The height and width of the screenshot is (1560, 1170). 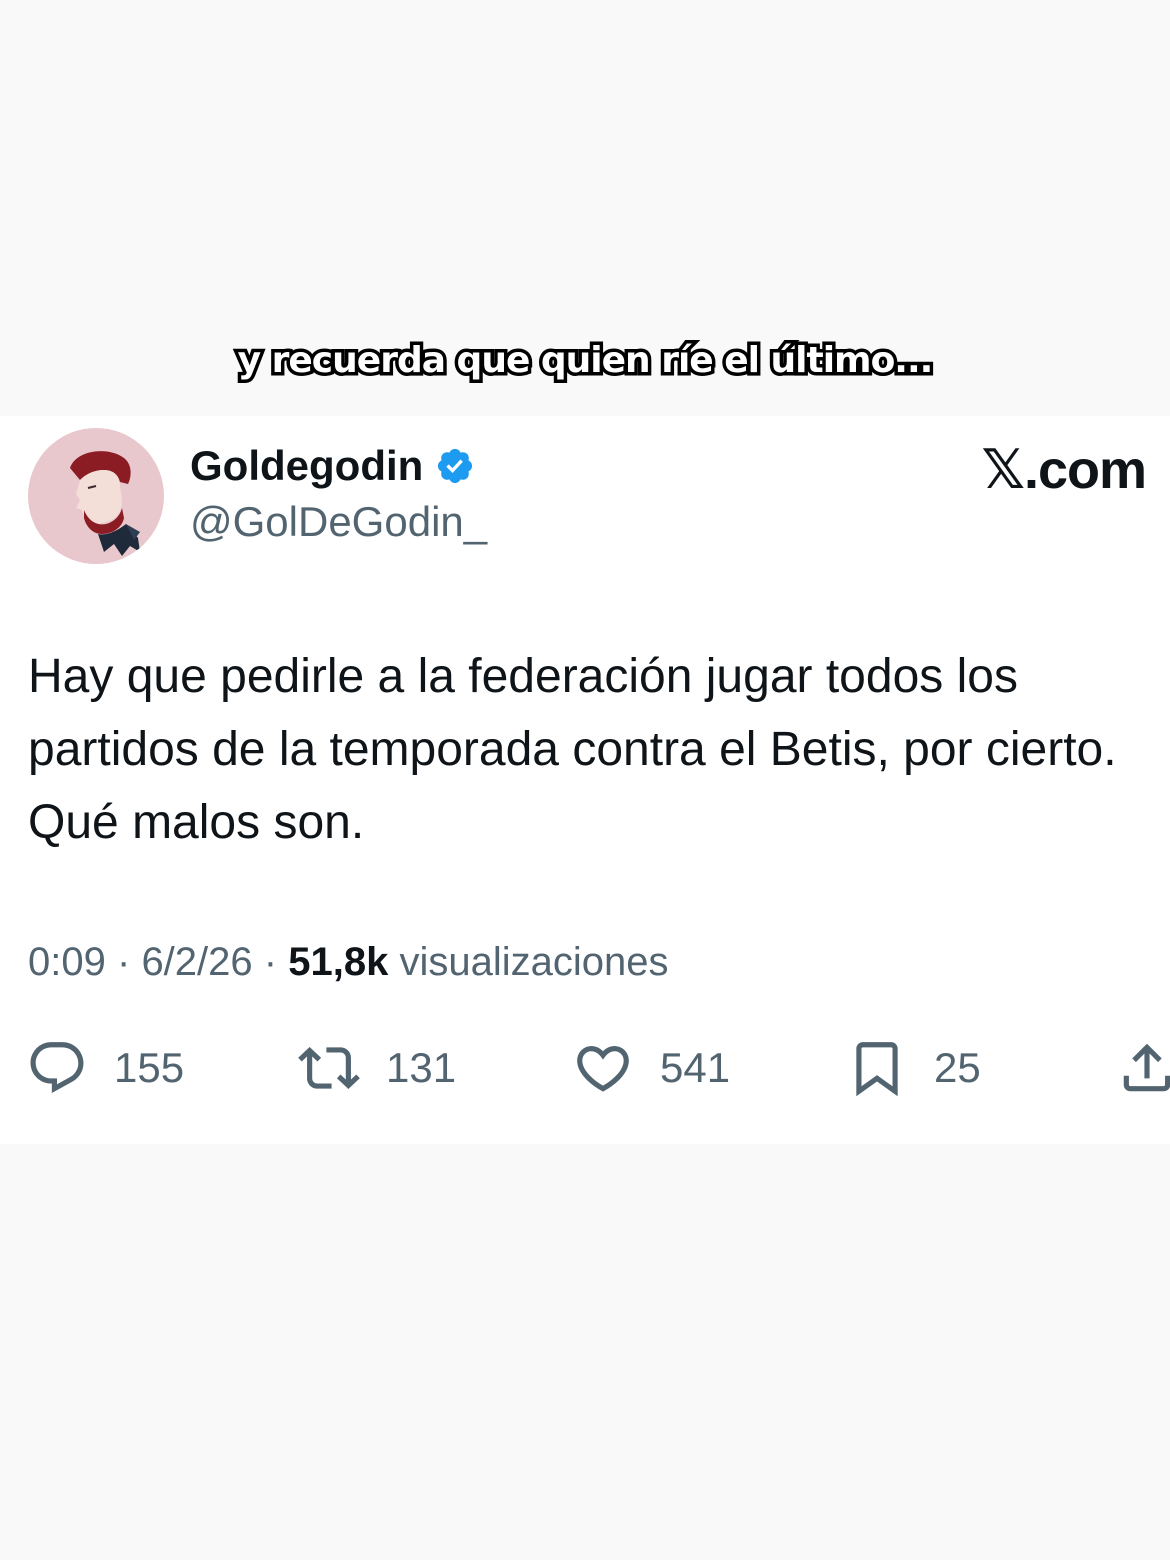 What do you see at coordinates (338, 962) in the screenshot?
I see `views-count: 51,8k` at bounding box center [338, 962].